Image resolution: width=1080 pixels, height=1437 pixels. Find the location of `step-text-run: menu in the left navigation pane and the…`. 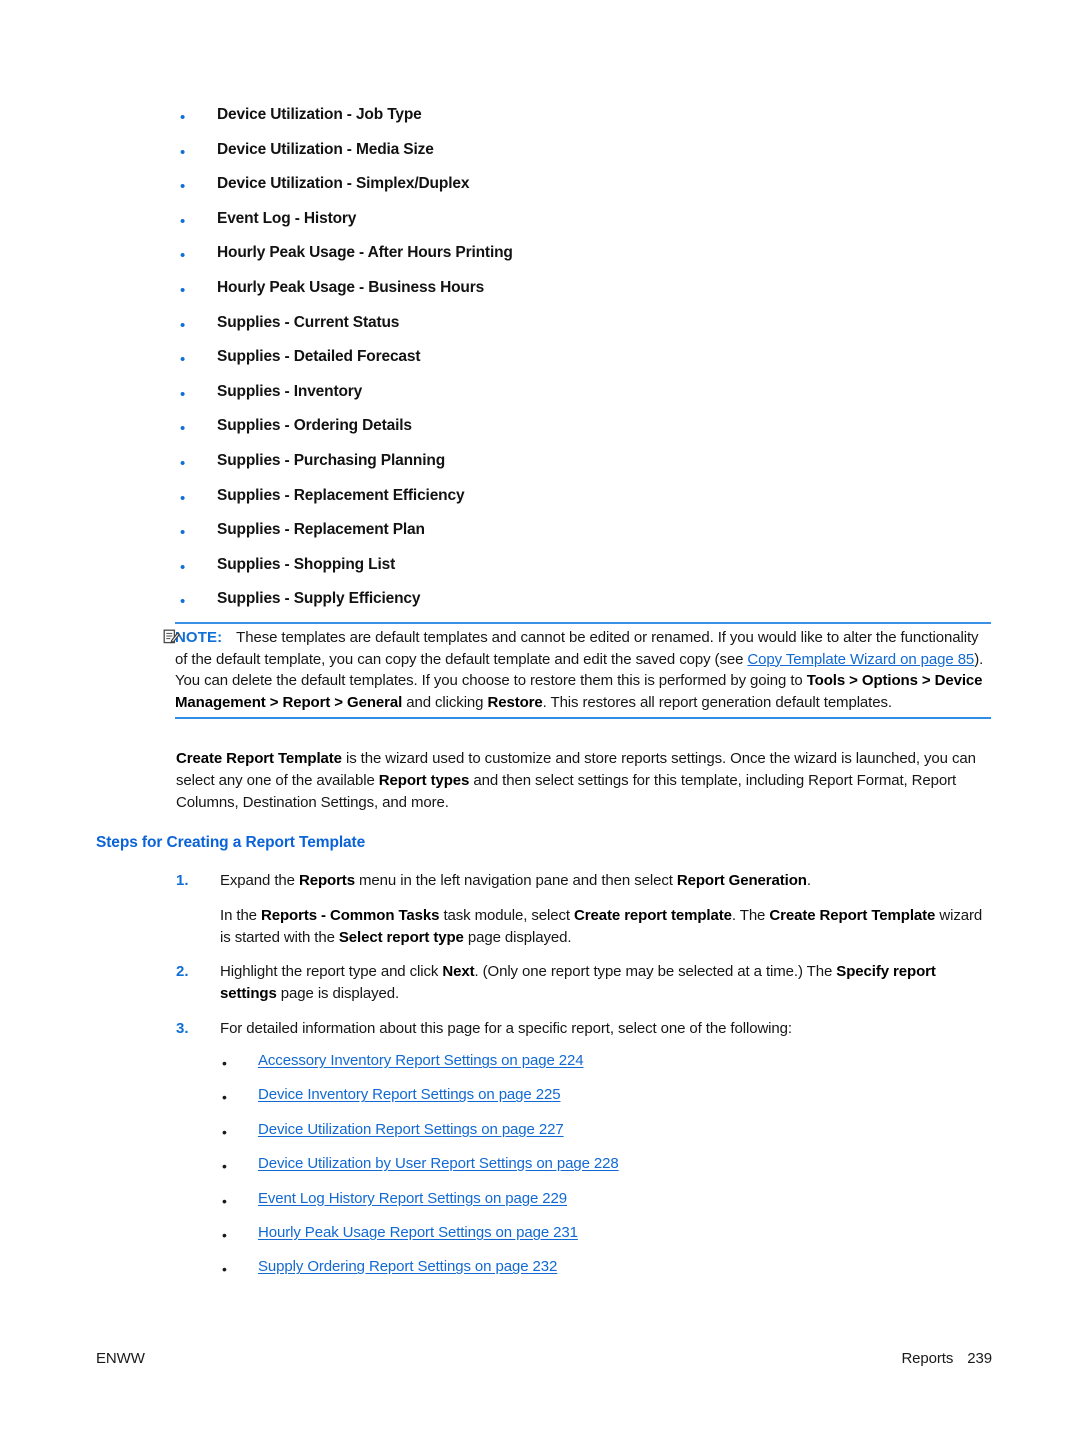

step-text-run: menu in the left navigation pane and the… is located at coordinates (515, 880).